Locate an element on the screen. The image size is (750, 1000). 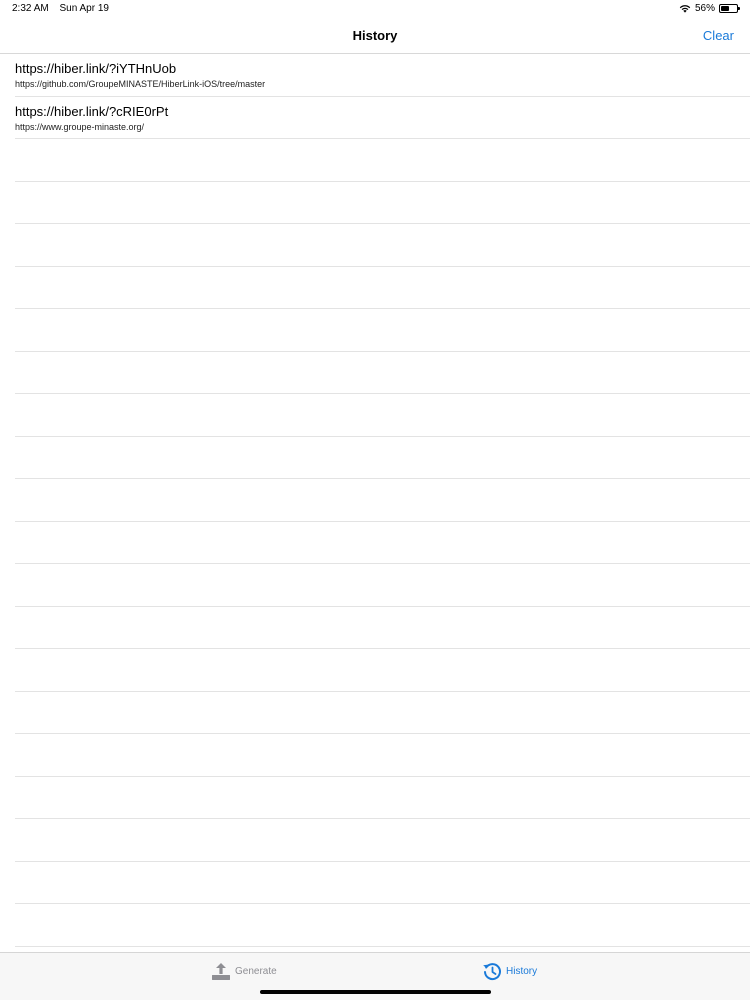
status-date: Sun Apr 19 is located at coordinates (84, 8).